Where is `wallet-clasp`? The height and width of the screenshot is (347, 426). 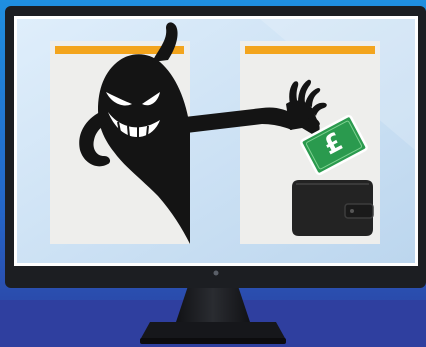
wallet-clasp is located at coordinates (359, 211).